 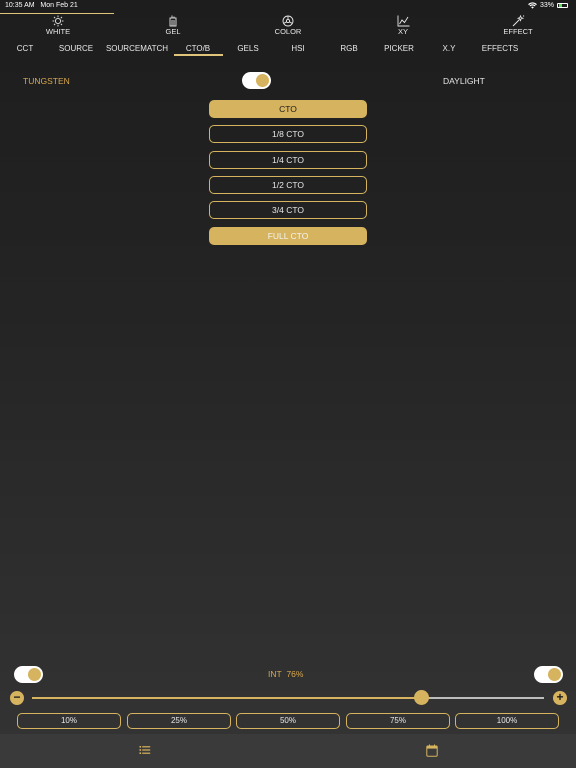 What do you see at coordinates (288, 7) in the screenshot?
I see `status-bar: 10:35 AM Mon Feb 21 33%` at bounding box center [288, 7].